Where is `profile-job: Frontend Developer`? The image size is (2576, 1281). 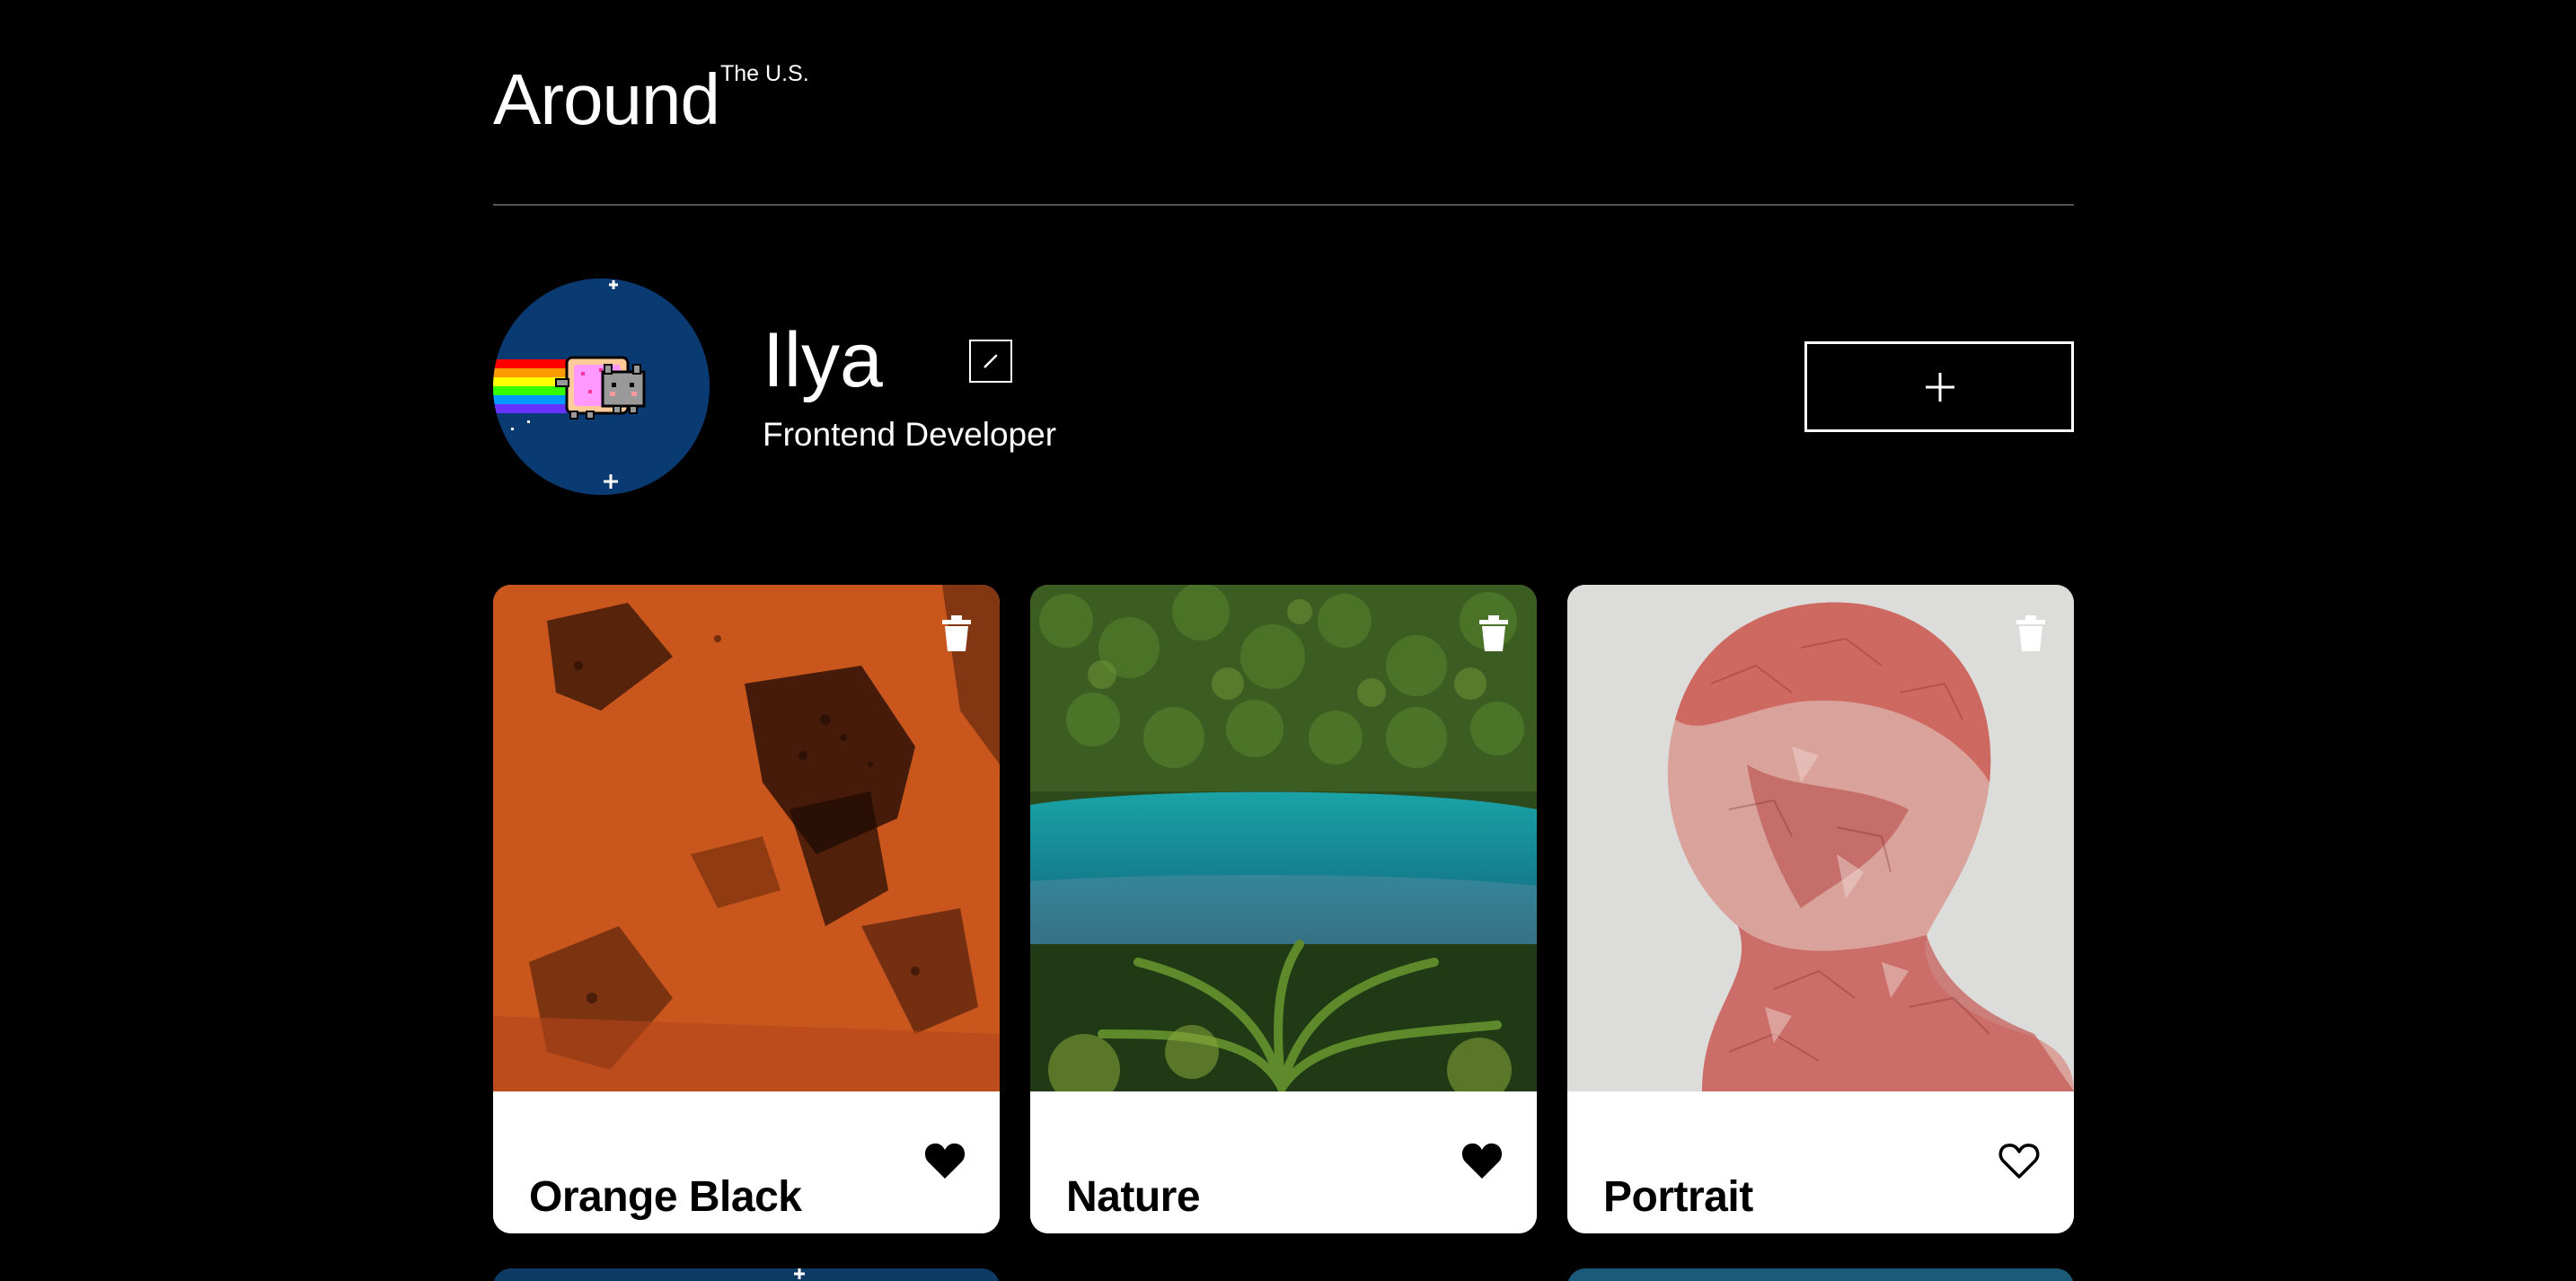
profile-job: Frontend Developer is located at coordinates (910, 434).